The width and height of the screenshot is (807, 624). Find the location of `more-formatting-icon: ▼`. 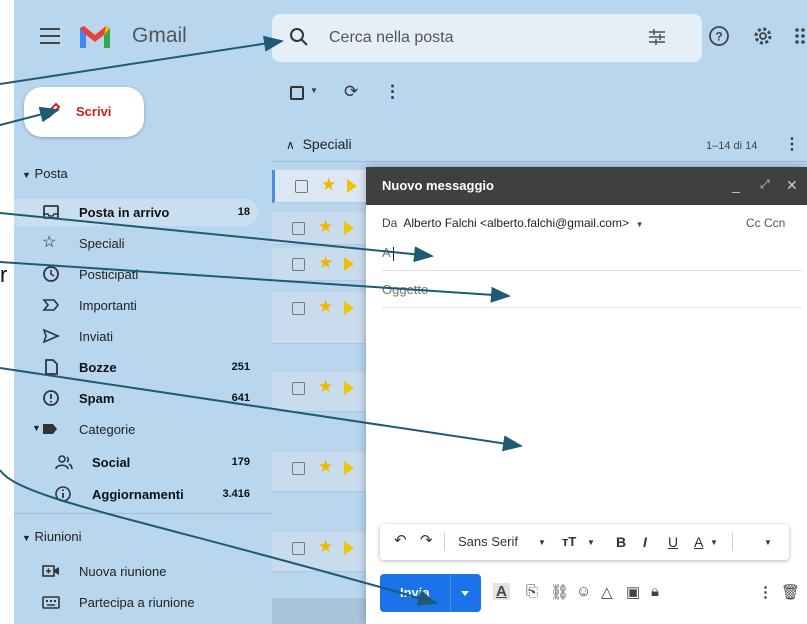

more-formatting-icon: ▼ is located at coordinates (768, 542).